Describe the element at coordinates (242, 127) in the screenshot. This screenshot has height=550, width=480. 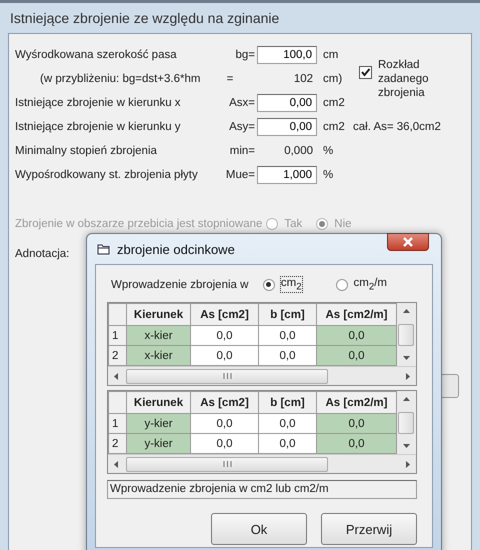
I see `field-symbol: Asy=` at that location.